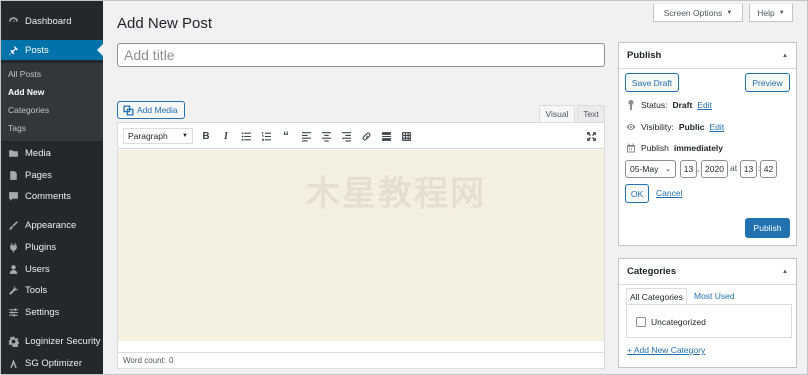 This screenshot has width=808, height=375. I want to click on sidebar-item-posts: Posts, so click(51, 50).